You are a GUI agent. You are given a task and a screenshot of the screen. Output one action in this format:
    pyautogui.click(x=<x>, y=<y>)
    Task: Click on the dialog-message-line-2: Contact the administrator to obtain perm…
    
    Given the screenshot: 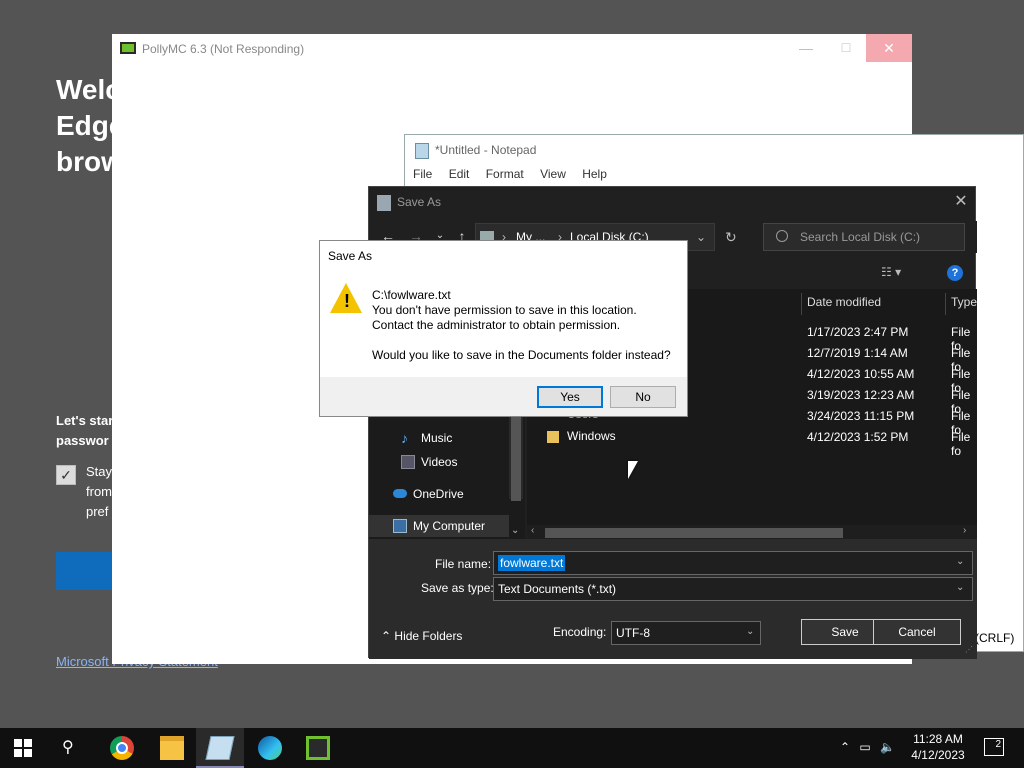 What is the action you would take?
    pyautogui.click(x=496, y=325)
    